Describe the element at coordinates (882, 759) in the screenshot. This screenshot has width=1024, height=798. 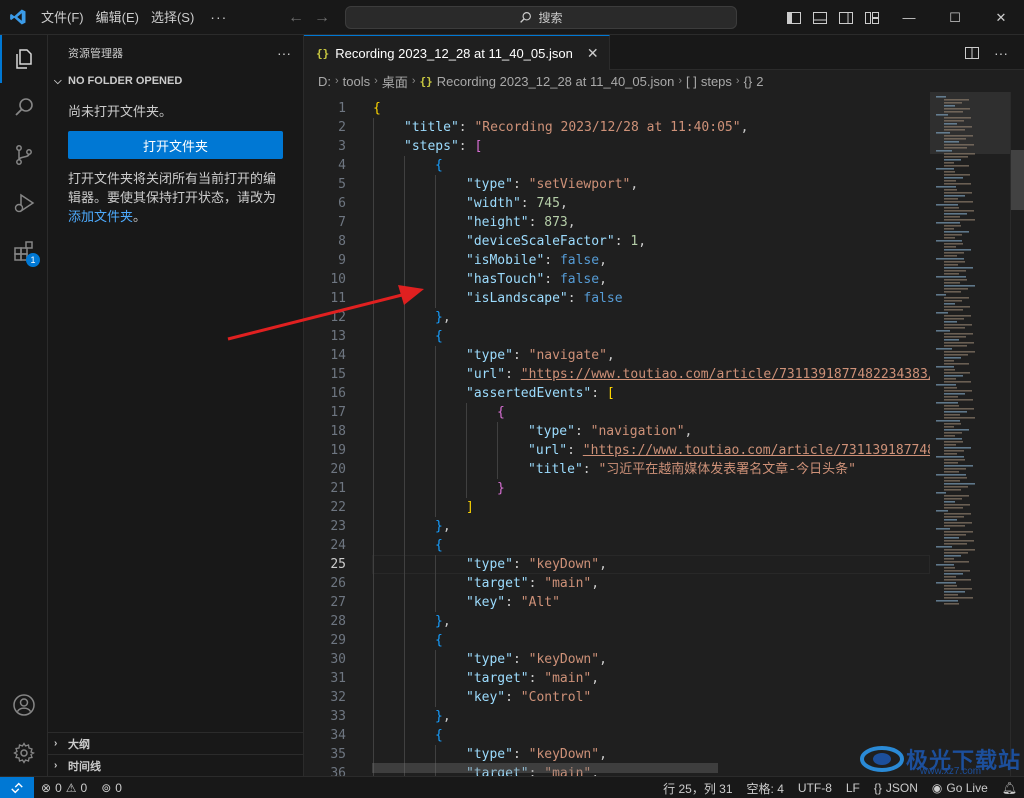
I see `watermark-logo-icon` at that location.